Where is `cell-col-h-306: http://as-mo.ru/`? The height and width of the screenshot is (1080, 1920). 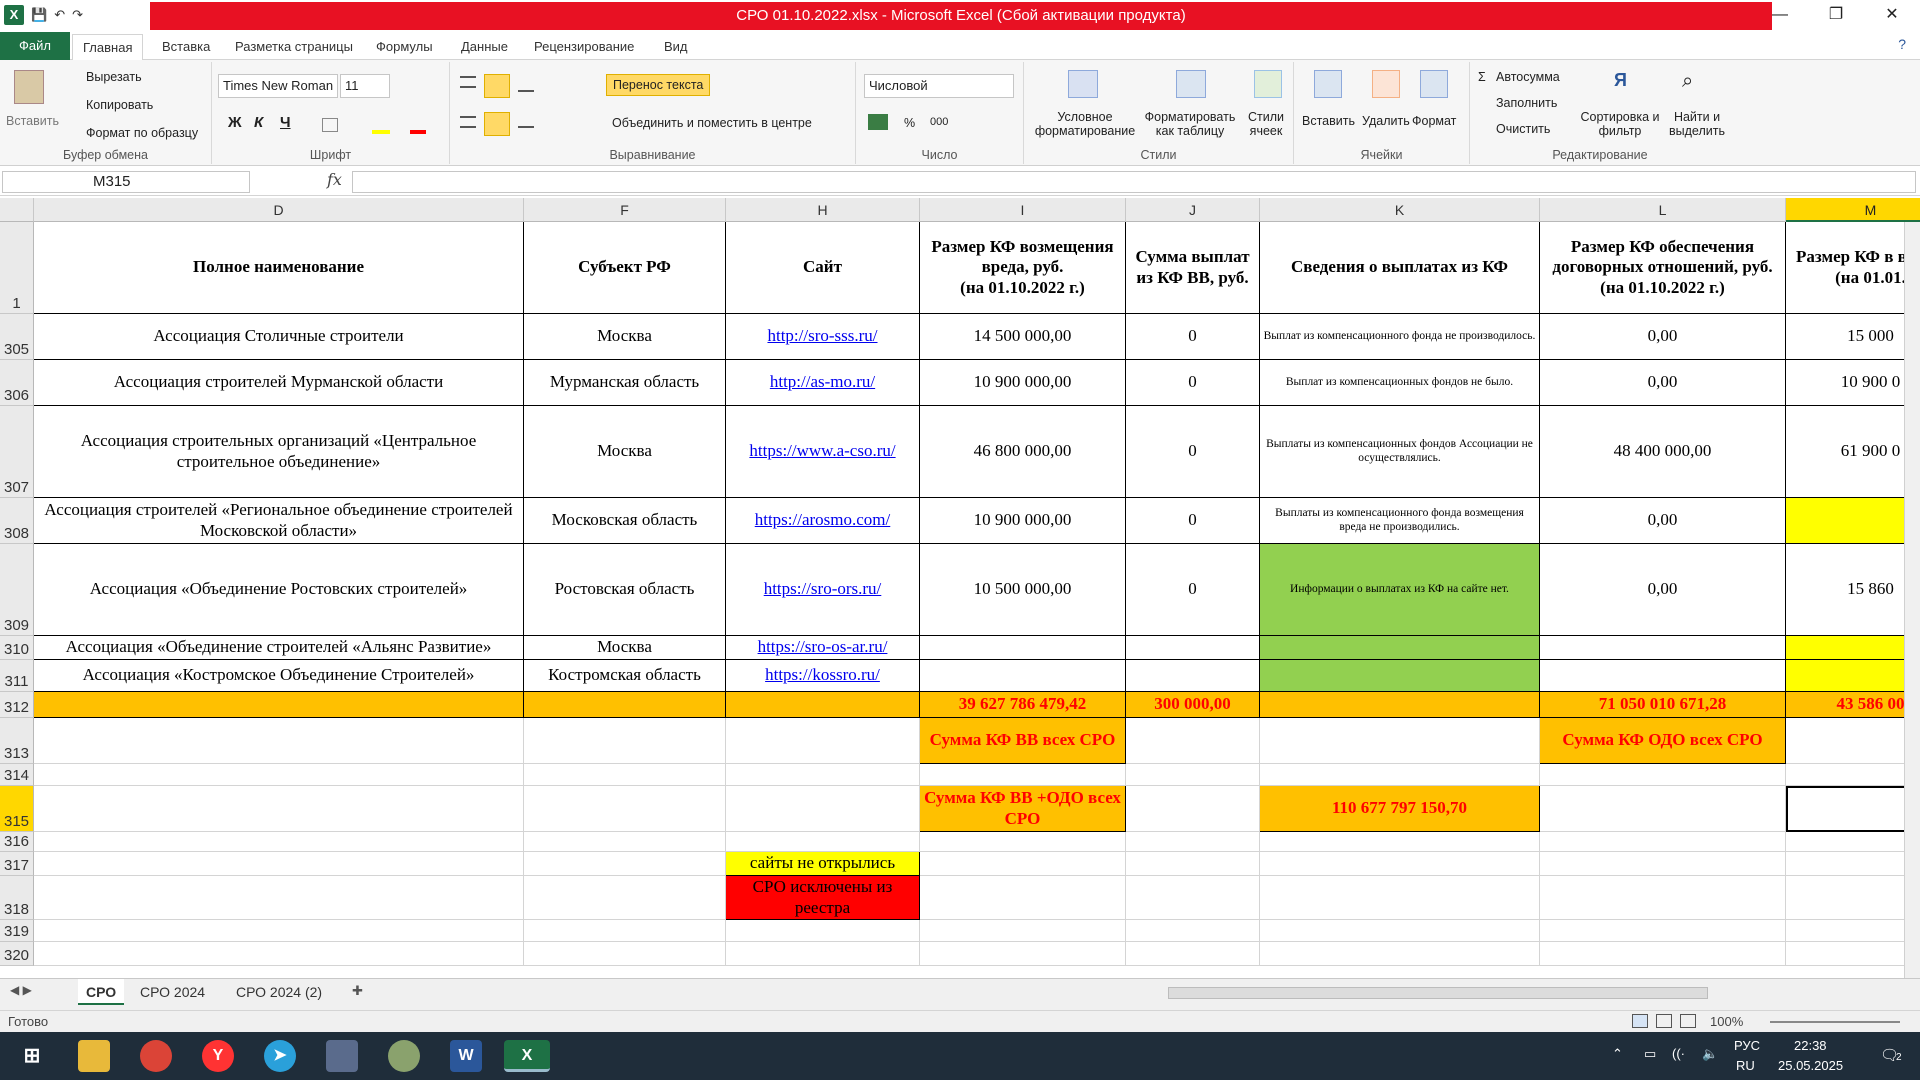
cell-col-h-306: http://as-mo.ru/ is located at coordinates (823, 383).